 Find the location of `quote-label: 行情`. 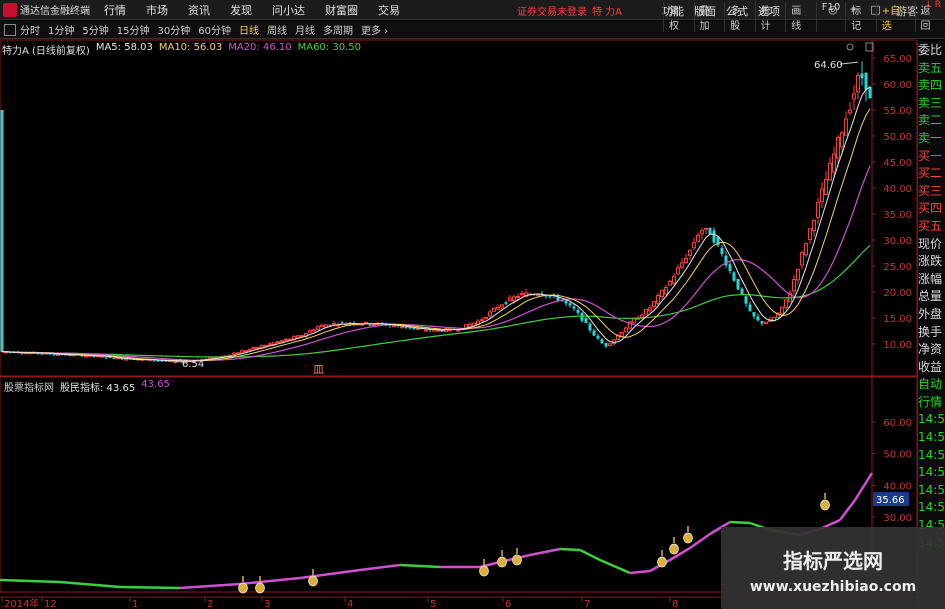

quote-label: 行情 is located at coordinates (930, 401).